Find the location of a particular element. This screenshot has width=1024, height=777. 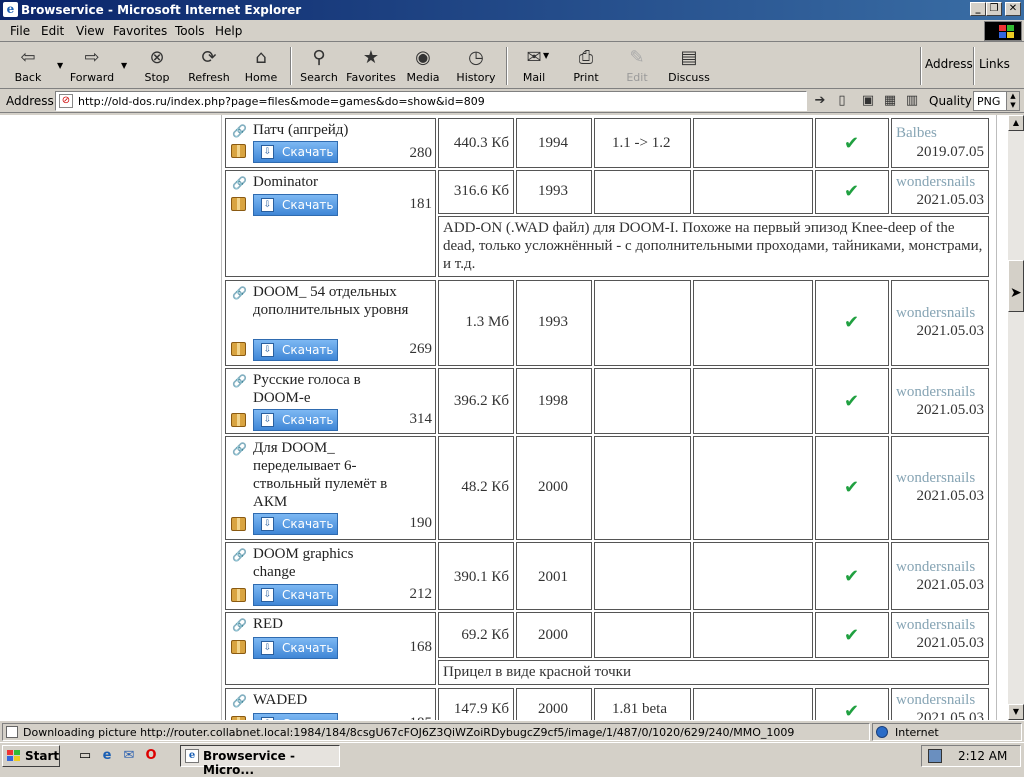

print-button: ⎙ Print is located at coordinates (586, 66).